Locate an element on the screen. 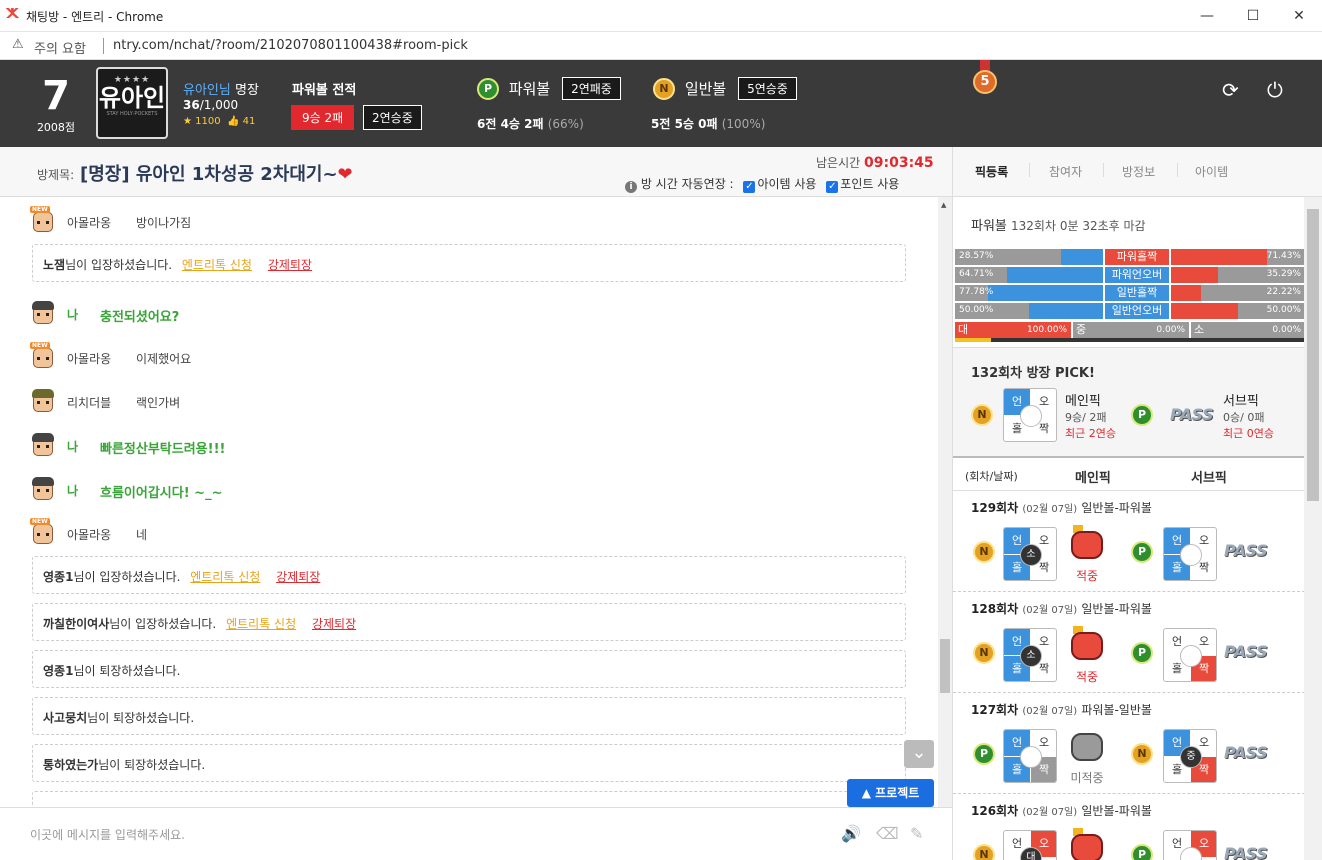 This screenshot has width=1322, height=860. tab-room-info: 방정보 is located at coordinates (1138, 171).